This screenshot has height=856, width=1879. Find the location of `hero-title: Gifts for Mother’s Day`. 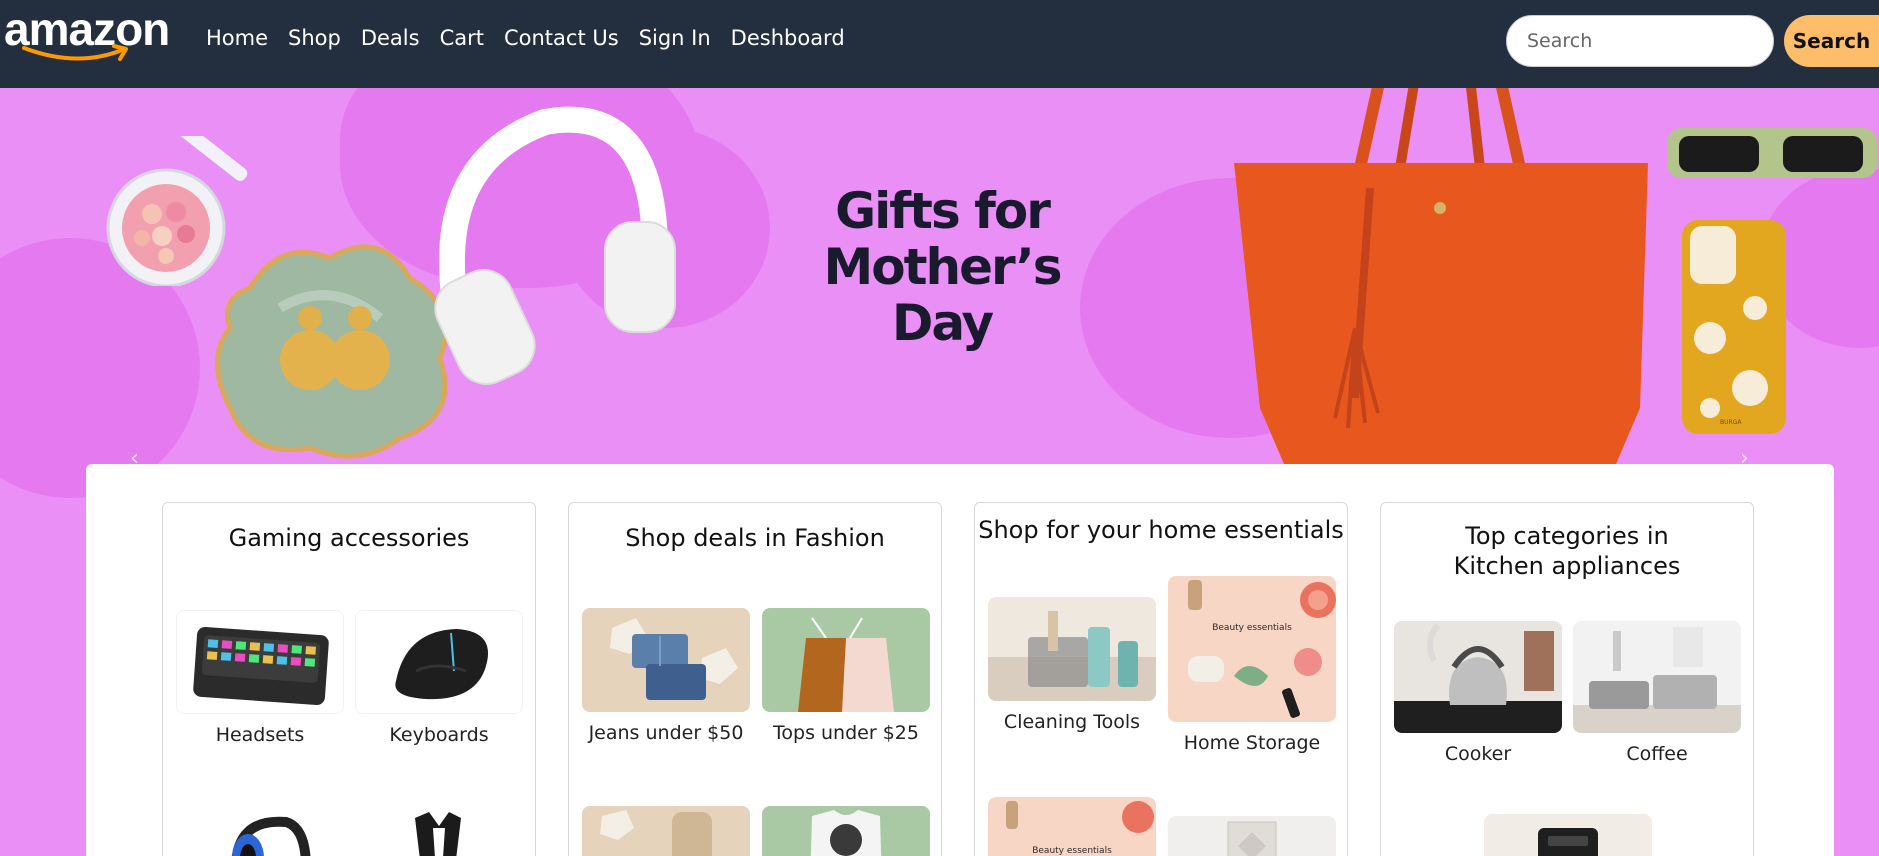

hero-title: Gifts for Mother’s Day is located at coordinates (942, 267).